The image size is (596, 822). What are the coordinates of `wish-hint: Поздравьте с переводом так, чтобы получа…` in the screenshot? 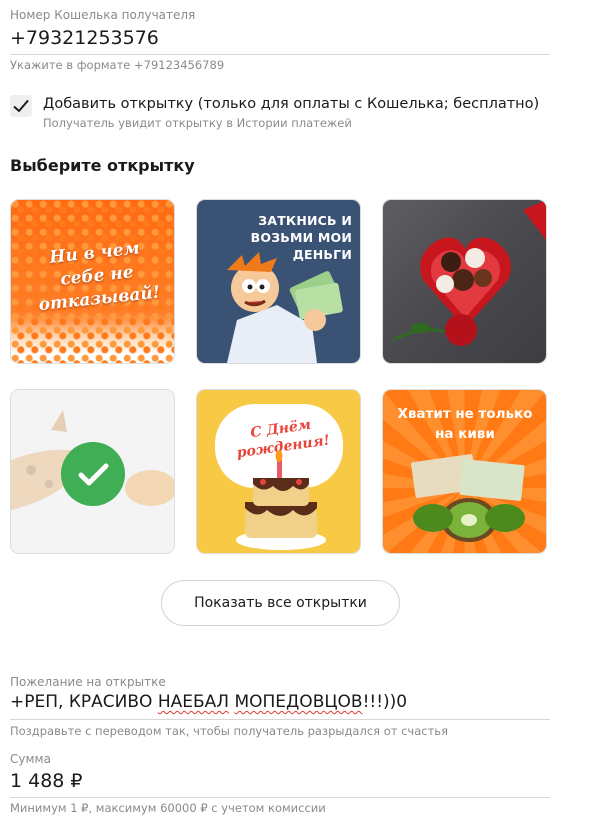 It's located at (229, 731).